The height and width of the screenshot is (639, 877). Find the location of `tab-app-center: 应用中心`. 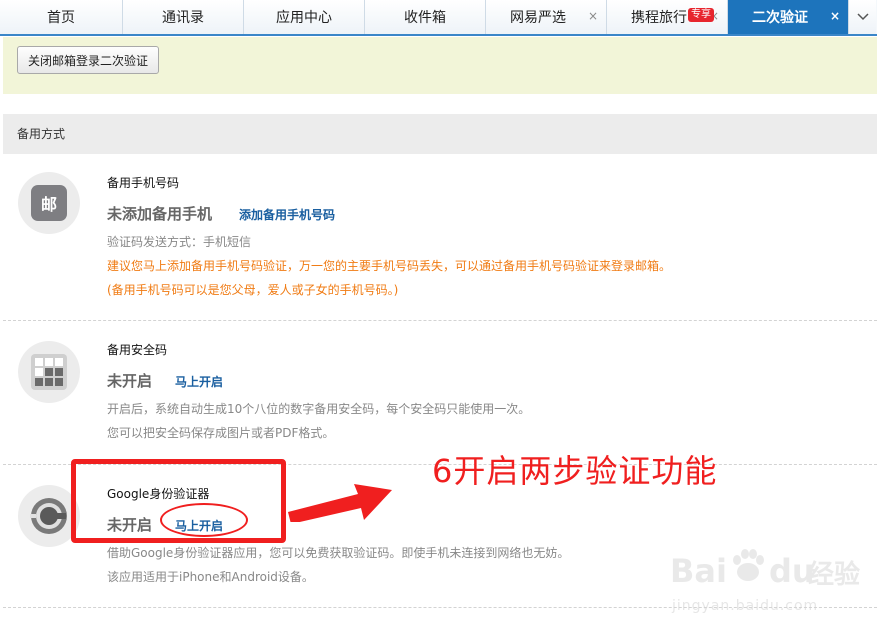

tab-app-center: 应用中心 is located at coordinates (304, 17).